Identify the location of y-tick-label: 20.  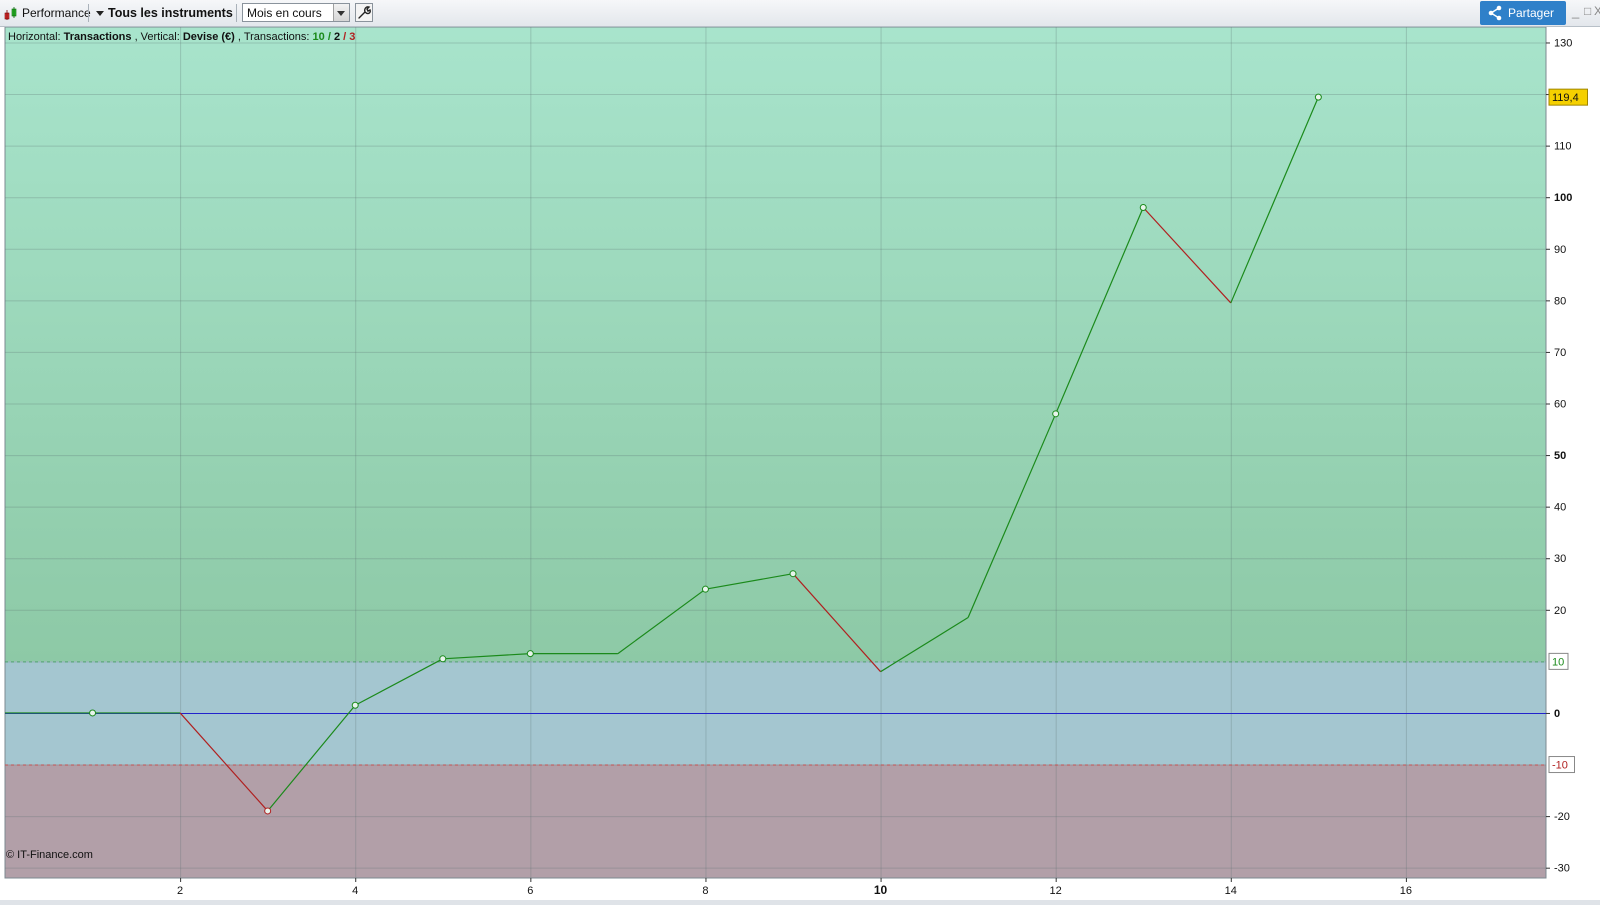
(1560, 611).